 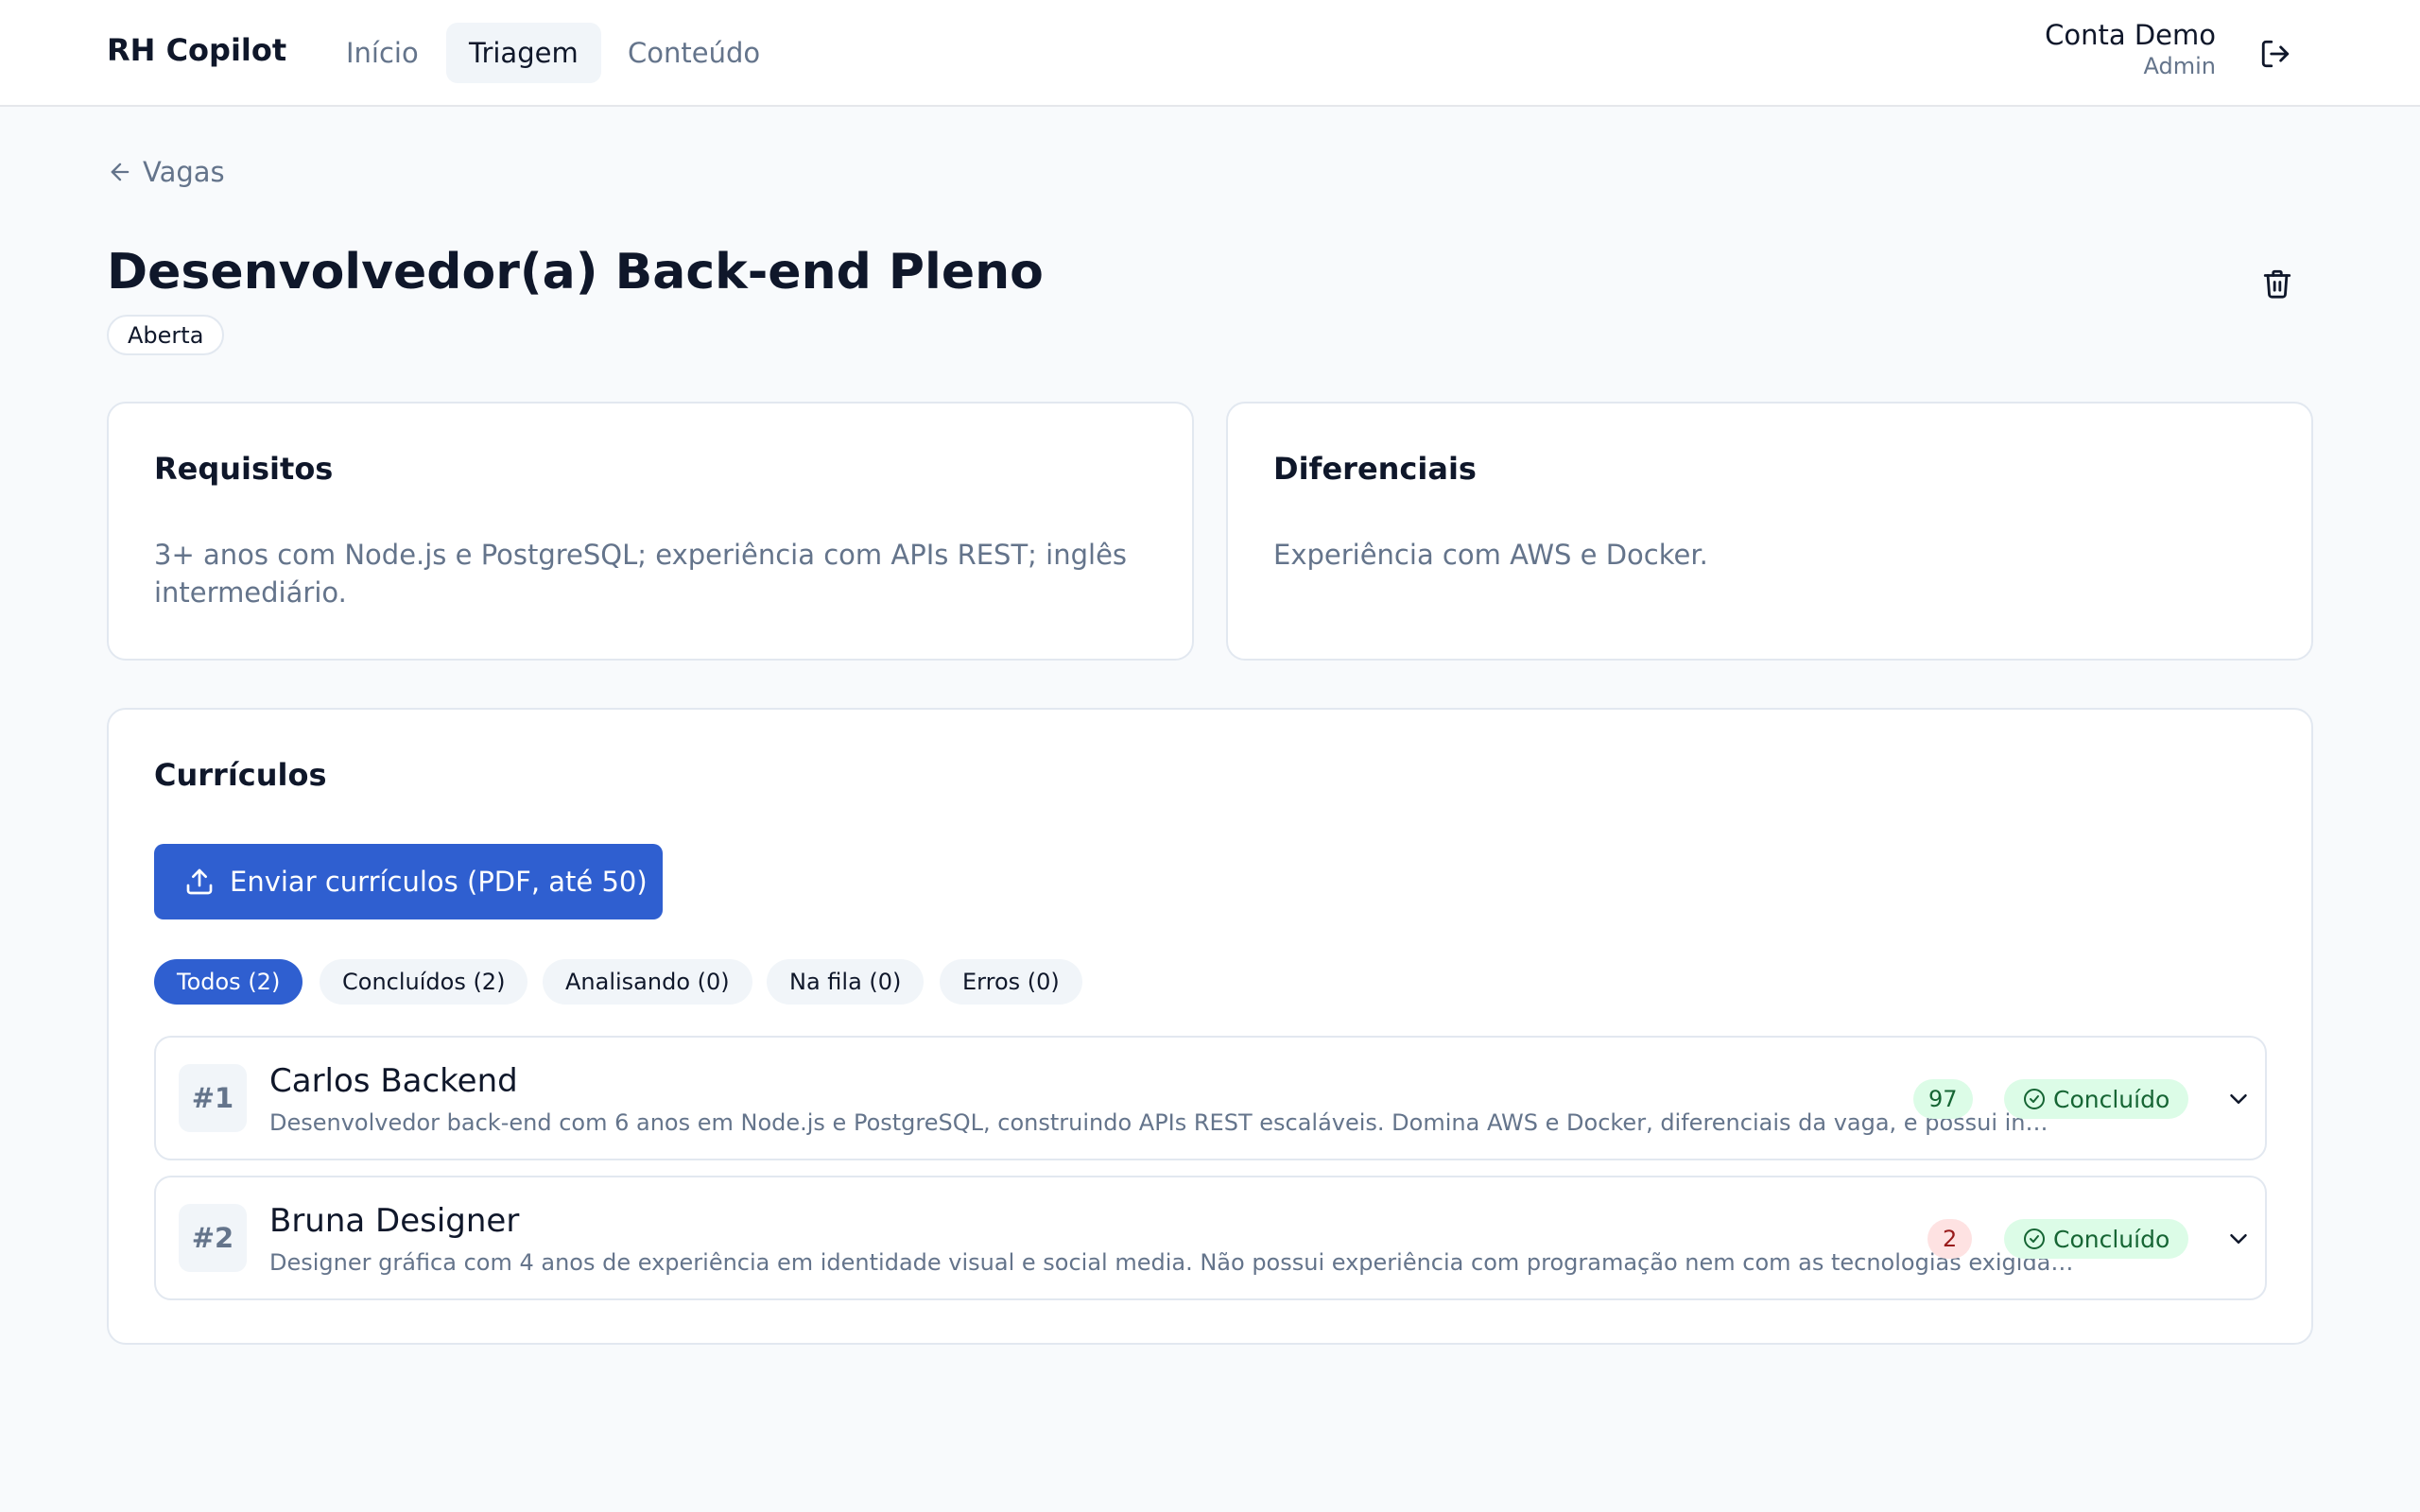 I want to click on upload-button-label: Enviar currículos (PDF, até 50), so click(x=439, y=882).